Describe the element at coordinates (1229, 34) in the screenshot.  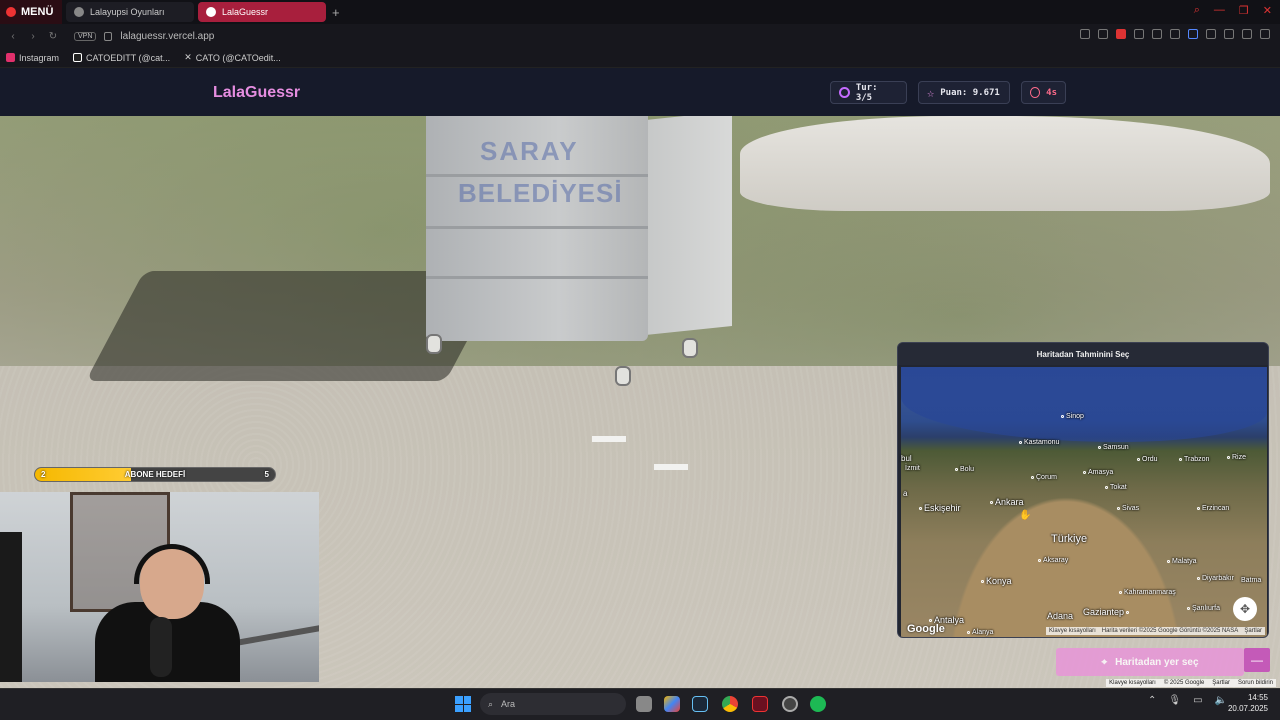
I see `puzzle-icon` at that location.